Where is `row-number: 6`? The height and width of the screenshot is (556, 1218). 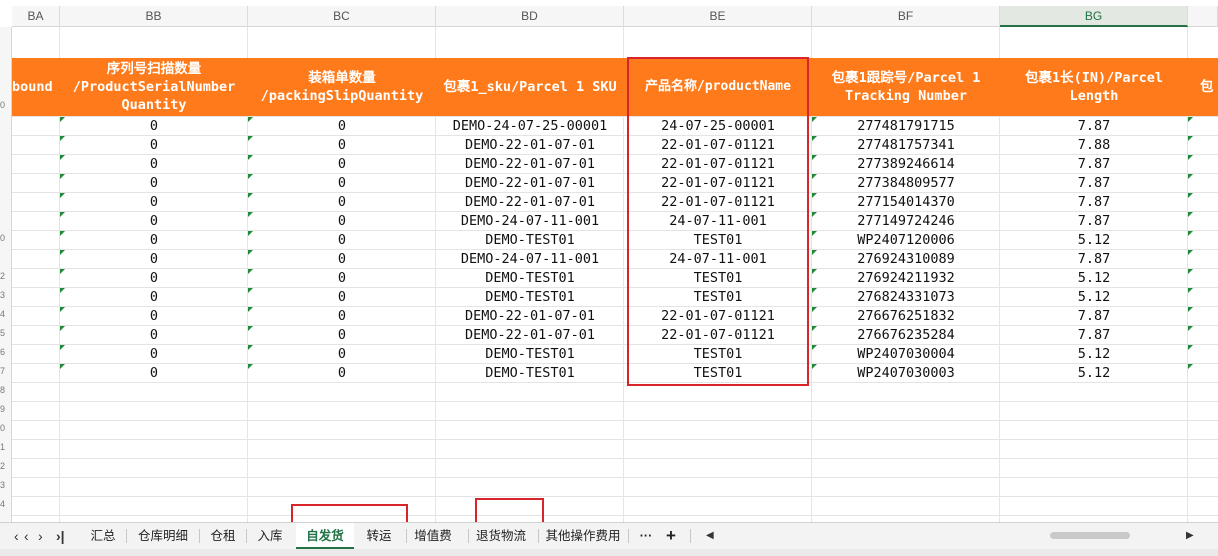
row-number: 6 is located at coordinates (6, 352).